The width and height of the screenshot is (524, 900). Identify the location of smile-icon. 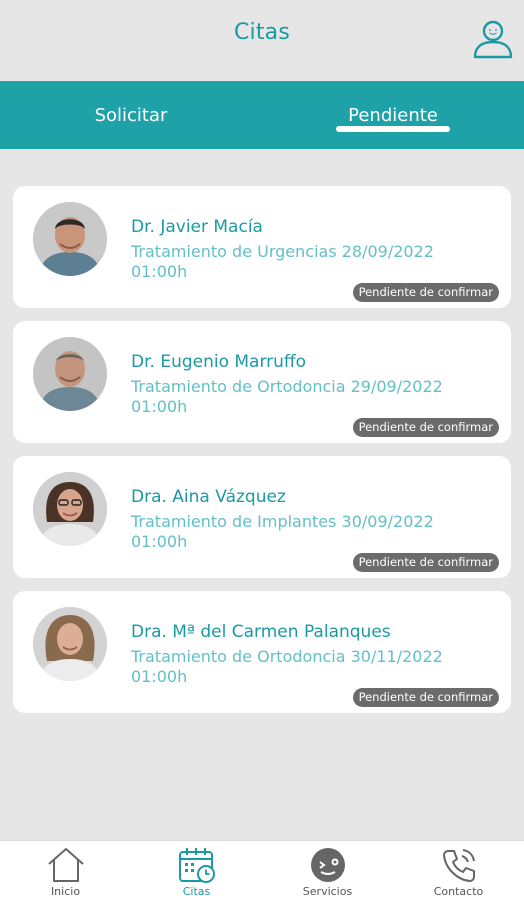
(327, 865).